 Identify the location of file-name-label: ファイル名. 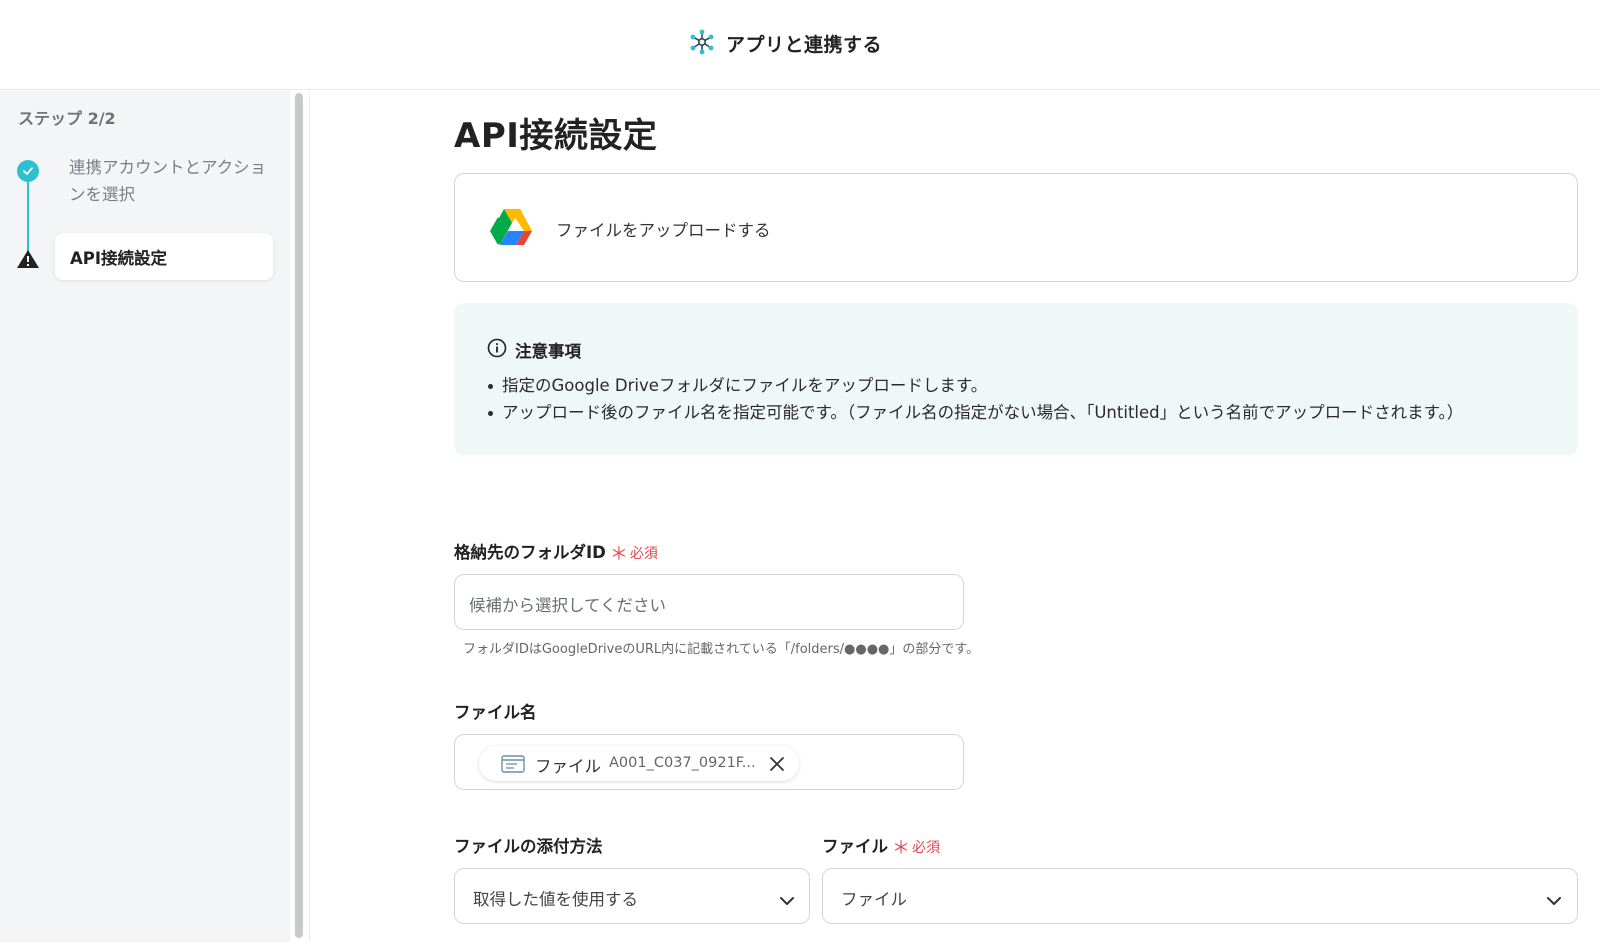
(495, 712).